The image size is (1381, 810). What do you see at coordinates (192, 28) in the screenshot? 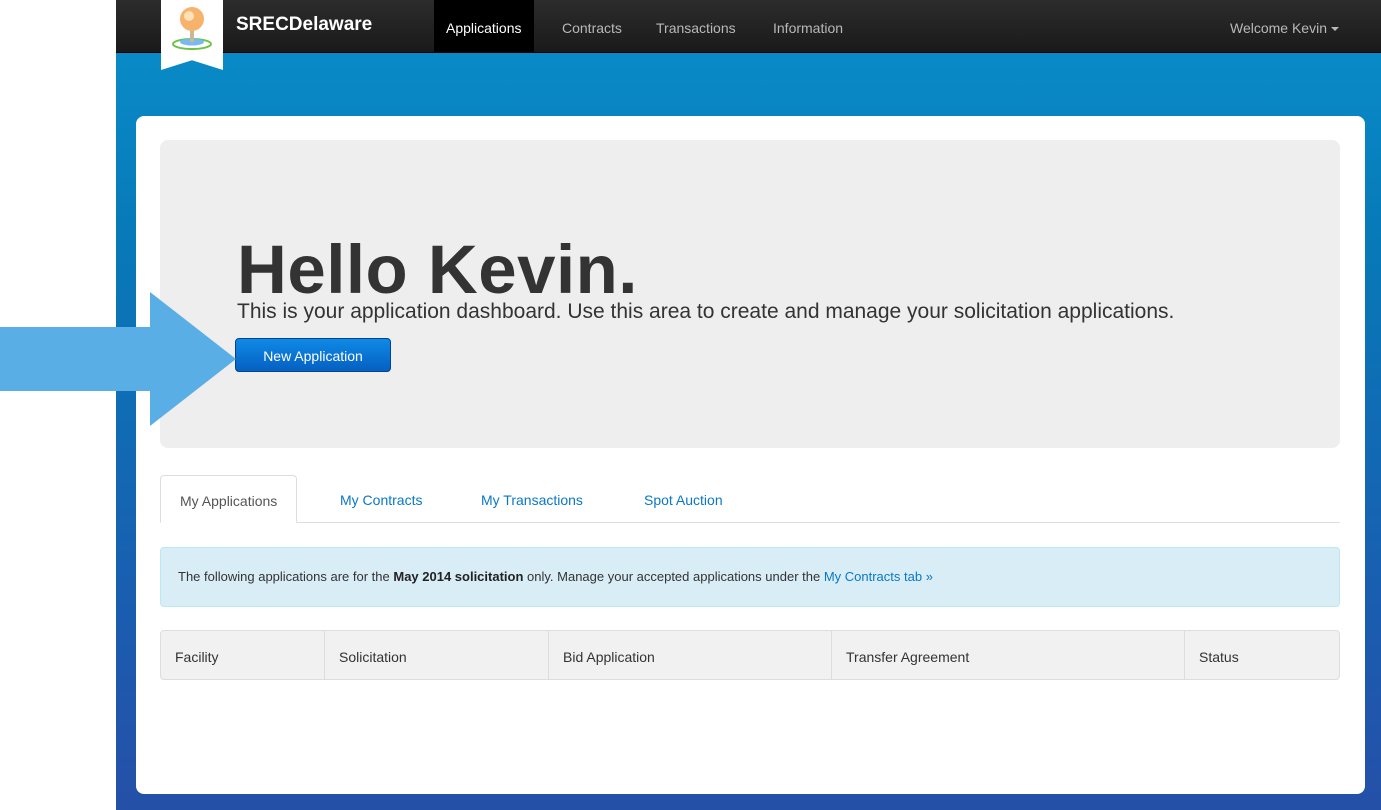
I see `logo-icon` at bounding box center [192, 28].